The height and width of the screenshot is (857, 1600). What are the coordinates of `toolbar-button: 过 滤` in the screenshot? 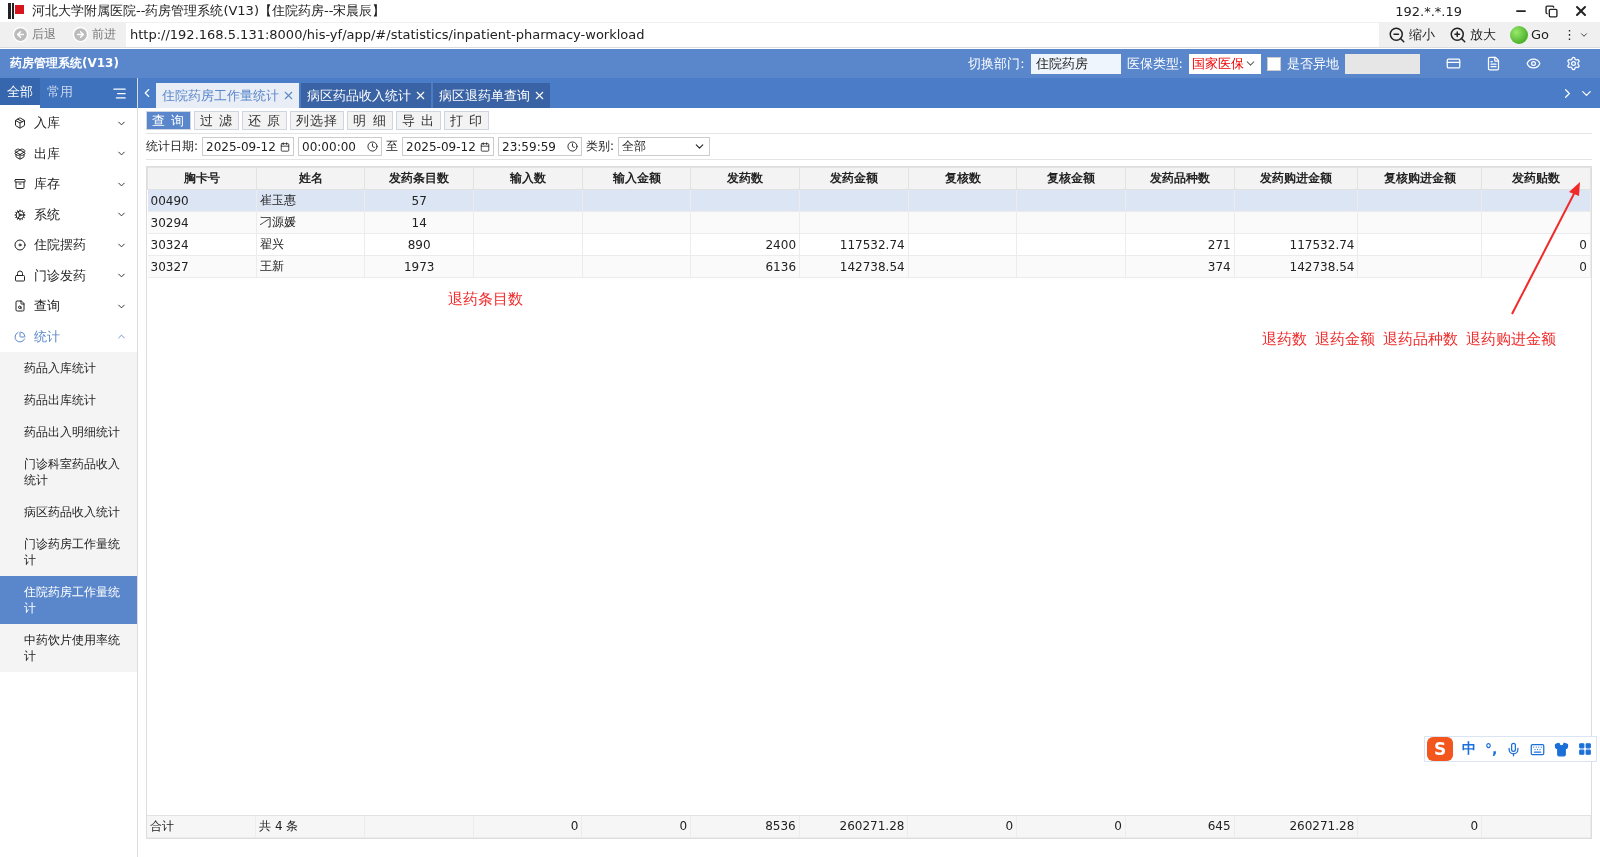 It's located at (217, 120).